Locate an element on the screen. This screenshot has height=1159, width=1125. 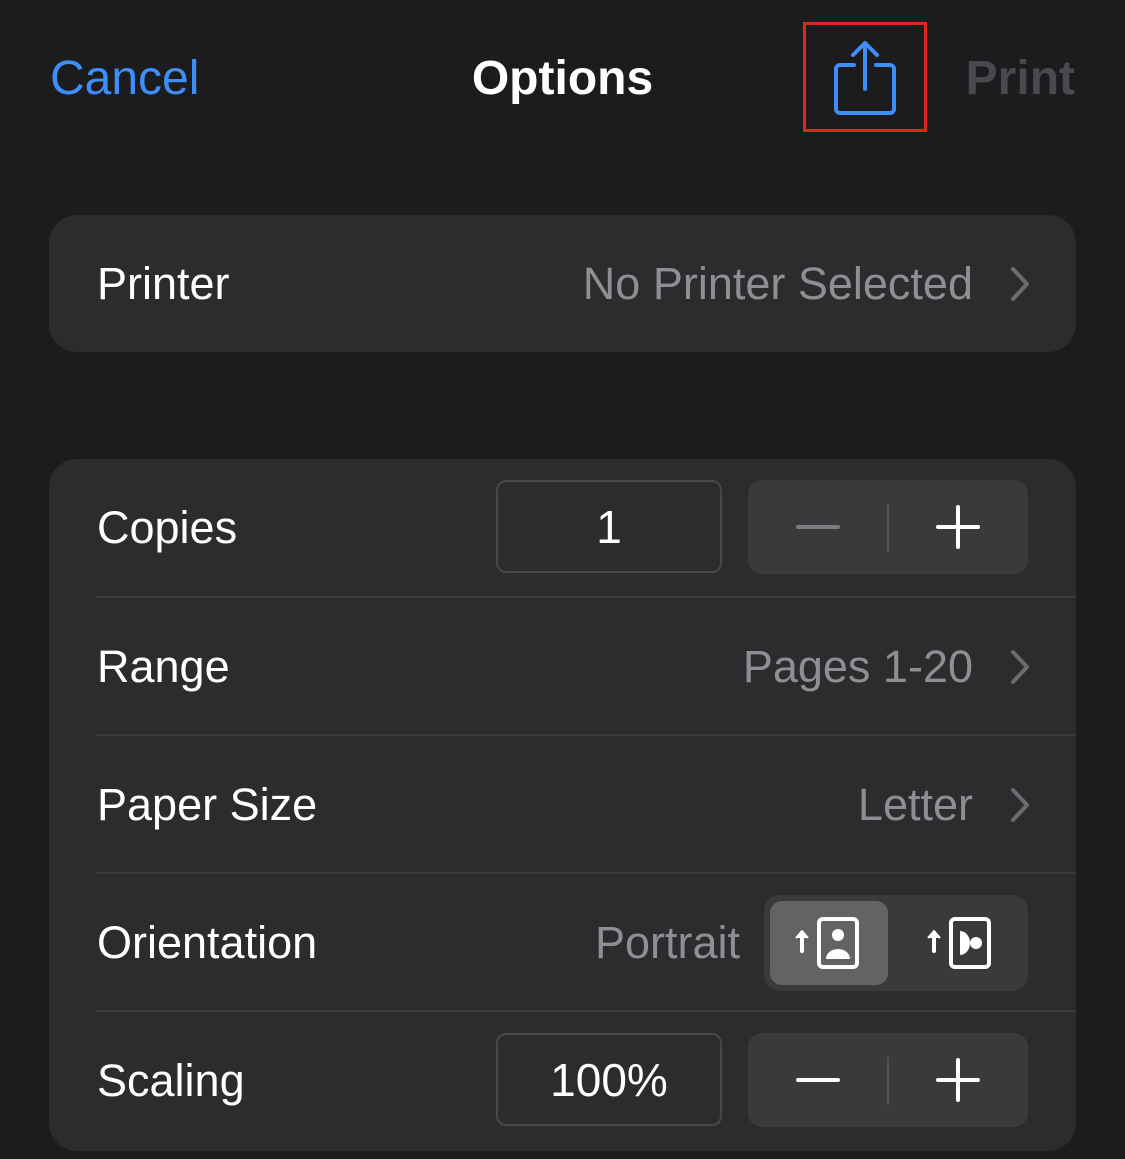
scaling-decrement-button is located at coordinates (818, 1080).